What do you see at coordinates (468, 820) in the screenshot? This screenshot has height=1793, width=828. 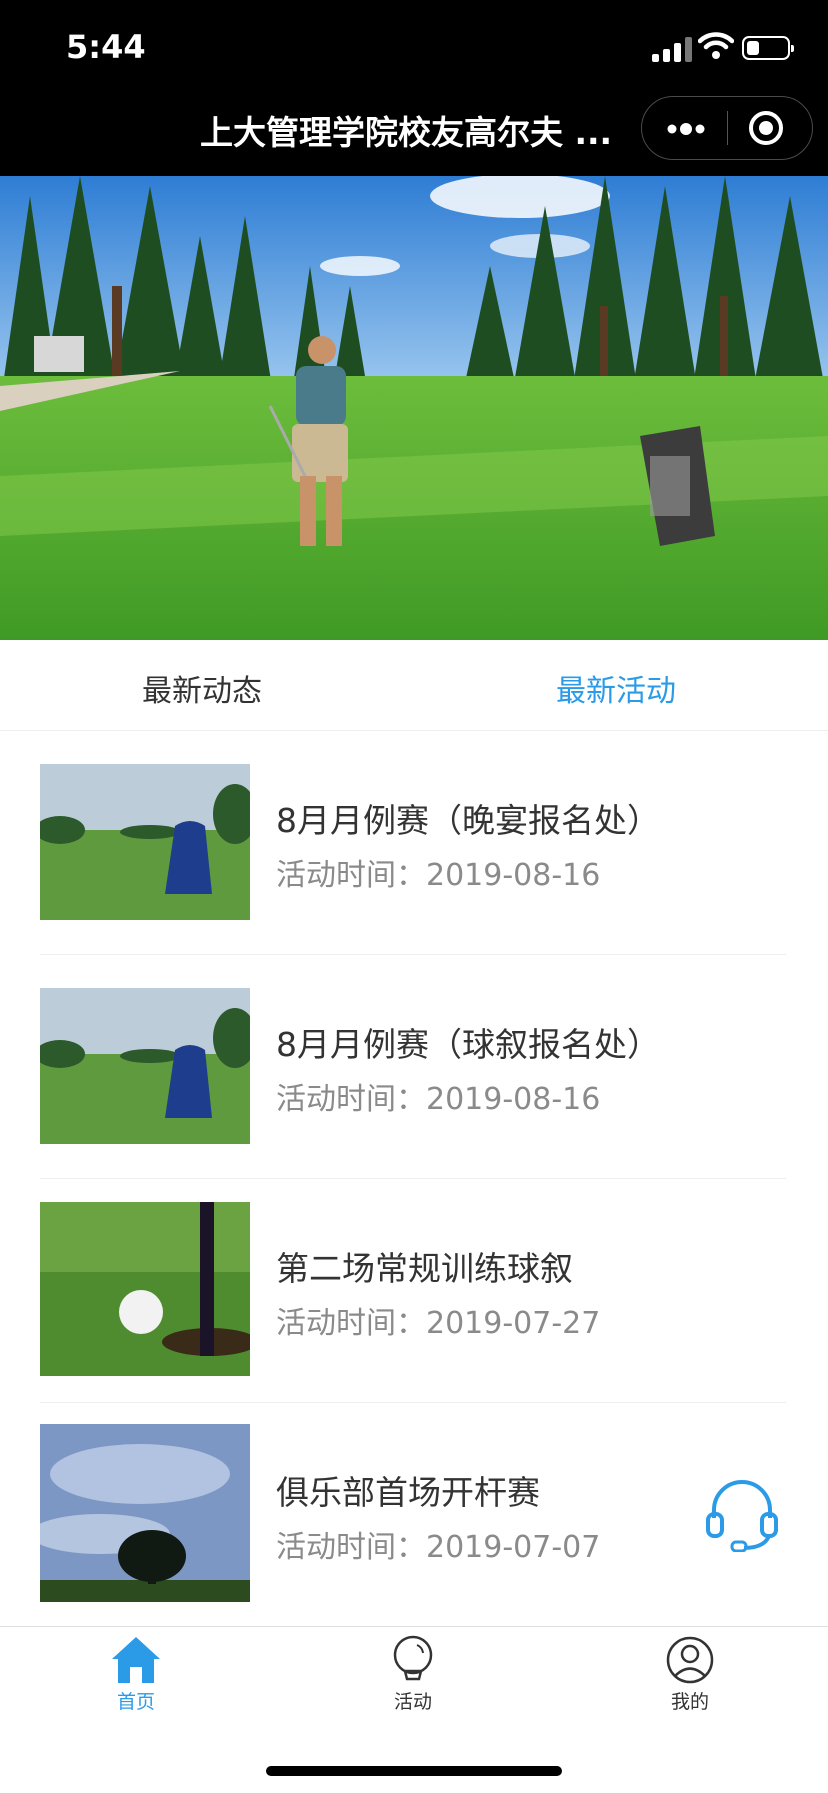 I see `activity-title: 8月月例赛（晚宴报名处）` at bounding box center [468, 820].